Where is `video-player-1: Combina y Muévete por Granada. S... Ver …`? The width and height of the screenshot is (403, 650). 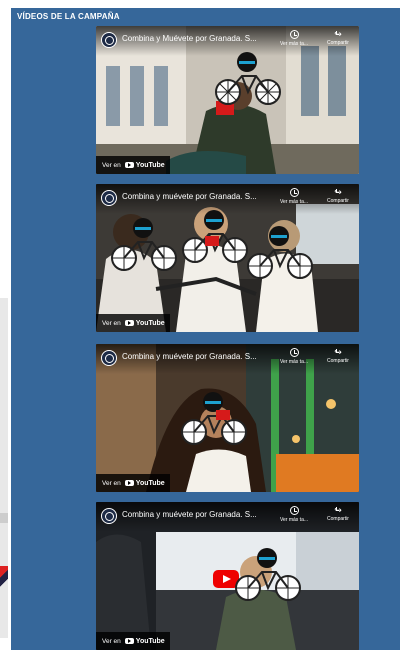 video-player-1: Combina y Muévete por Granada. S... Ver … is located at coordinates (227, 100).